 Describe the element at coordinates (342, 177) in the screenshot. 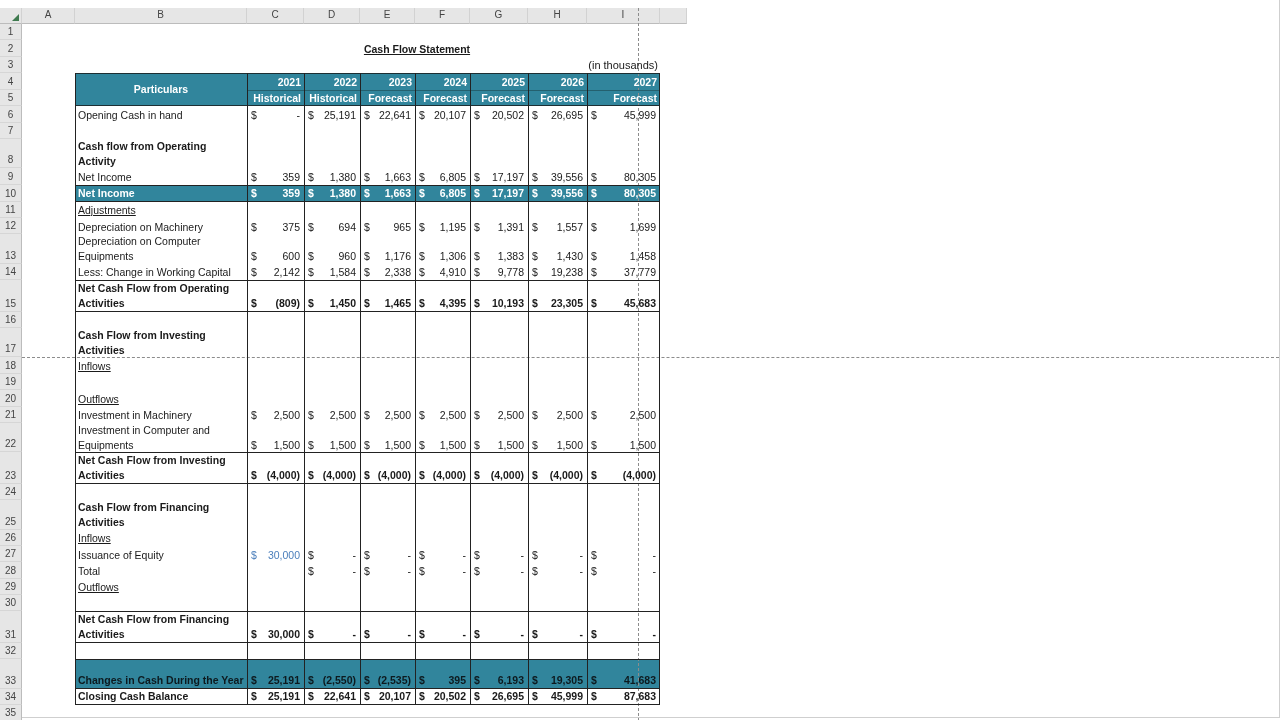

I see `amount-value: 1,380` at that location.